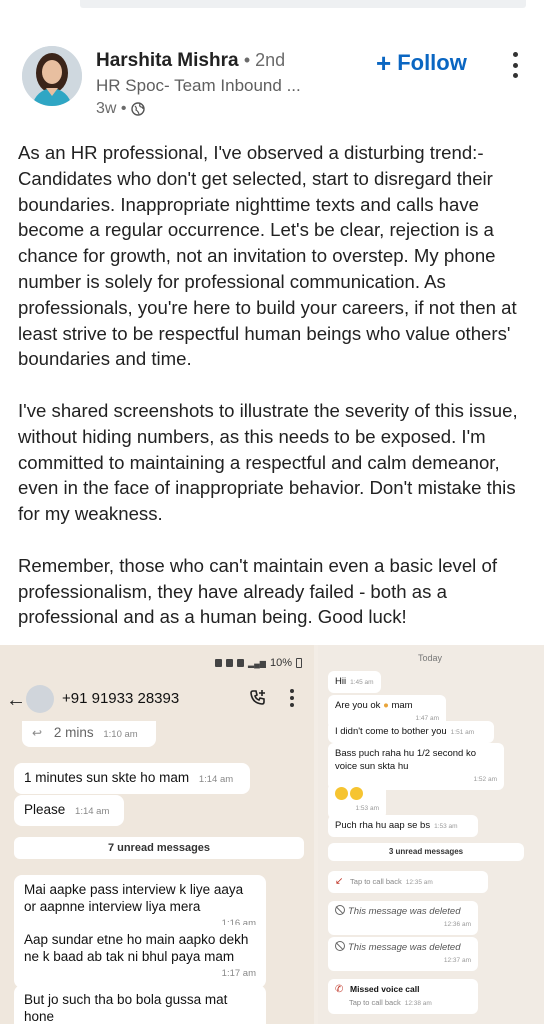 The width and height of the screenshot is (544, 1024). I want to click on vertical-dots-icon, so click(515, 65).